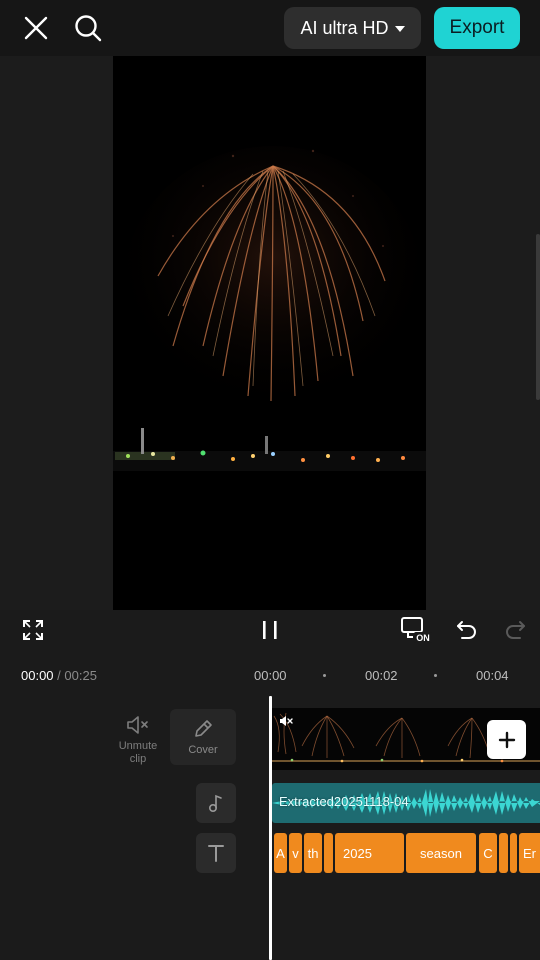  Describe the element at coordinates (538, 317) in the screenshot. I see `scroll-handle` at that location.